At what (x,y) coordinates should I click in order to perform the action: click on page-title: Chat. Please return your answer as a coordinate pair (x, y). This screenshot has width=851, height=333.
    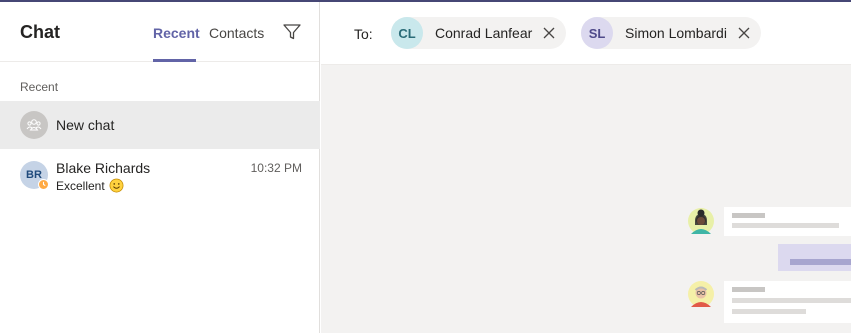
    Looking at the image, I should click on (40, 32).